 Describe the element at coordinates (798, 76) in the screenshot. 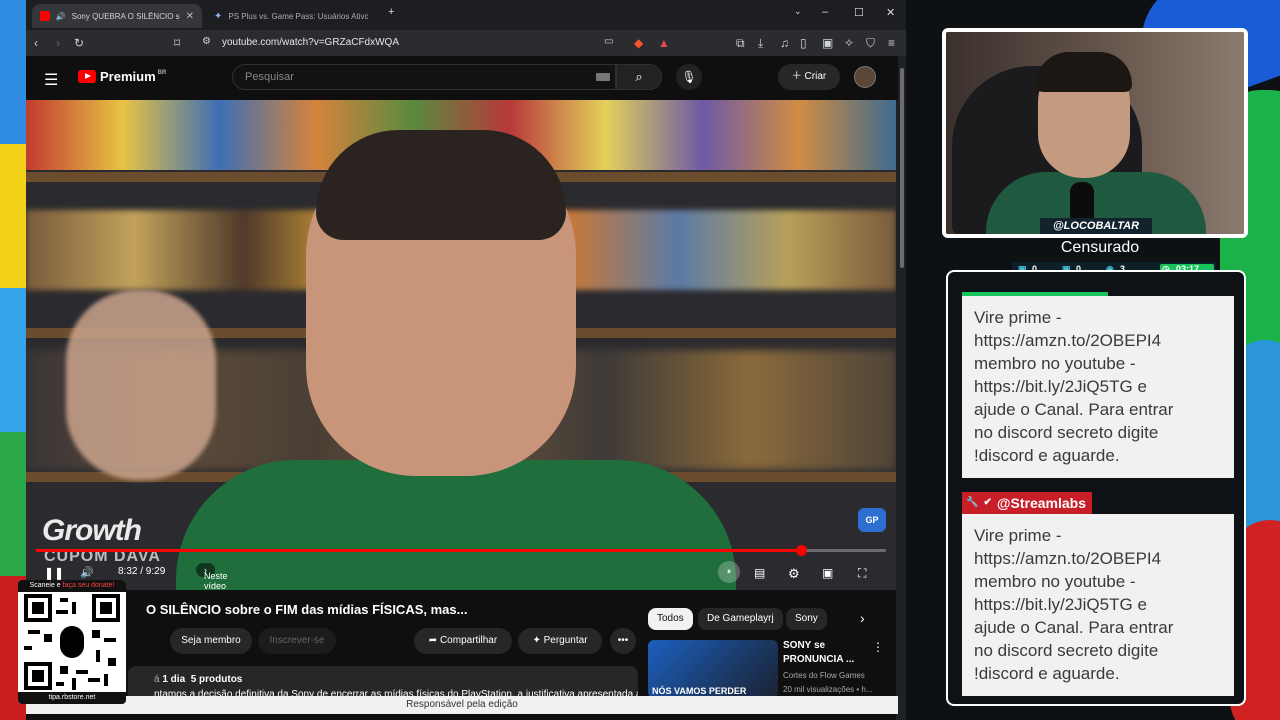

I see `plus-icon: ＋` at that location.